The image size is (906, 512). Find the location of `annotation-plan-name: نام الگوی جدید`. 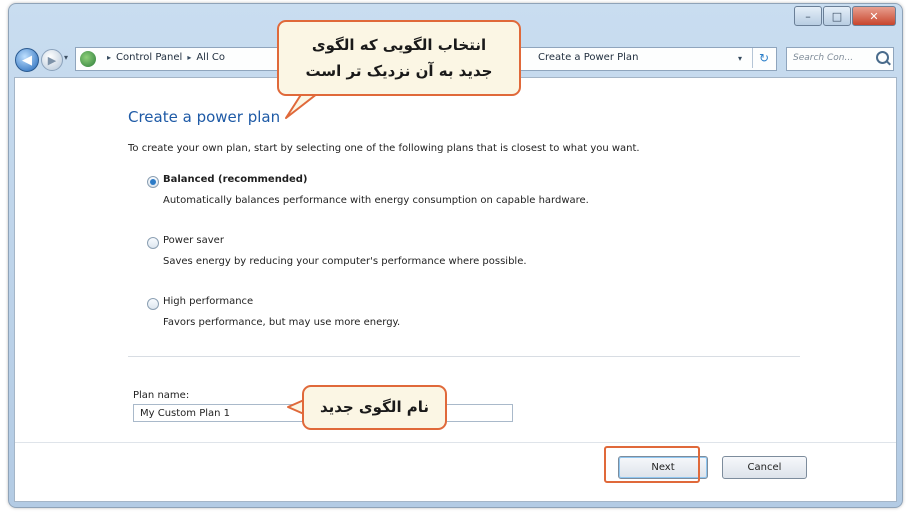

annotation-plan-name: نام الگوی جدید is located at coordinates (374, 407).